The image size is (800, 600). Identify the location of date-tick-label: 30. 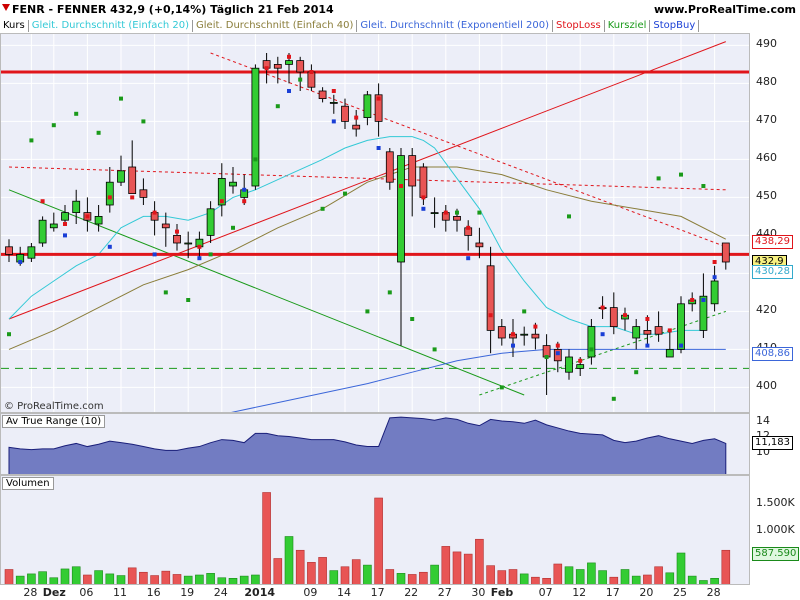
(478, 592).